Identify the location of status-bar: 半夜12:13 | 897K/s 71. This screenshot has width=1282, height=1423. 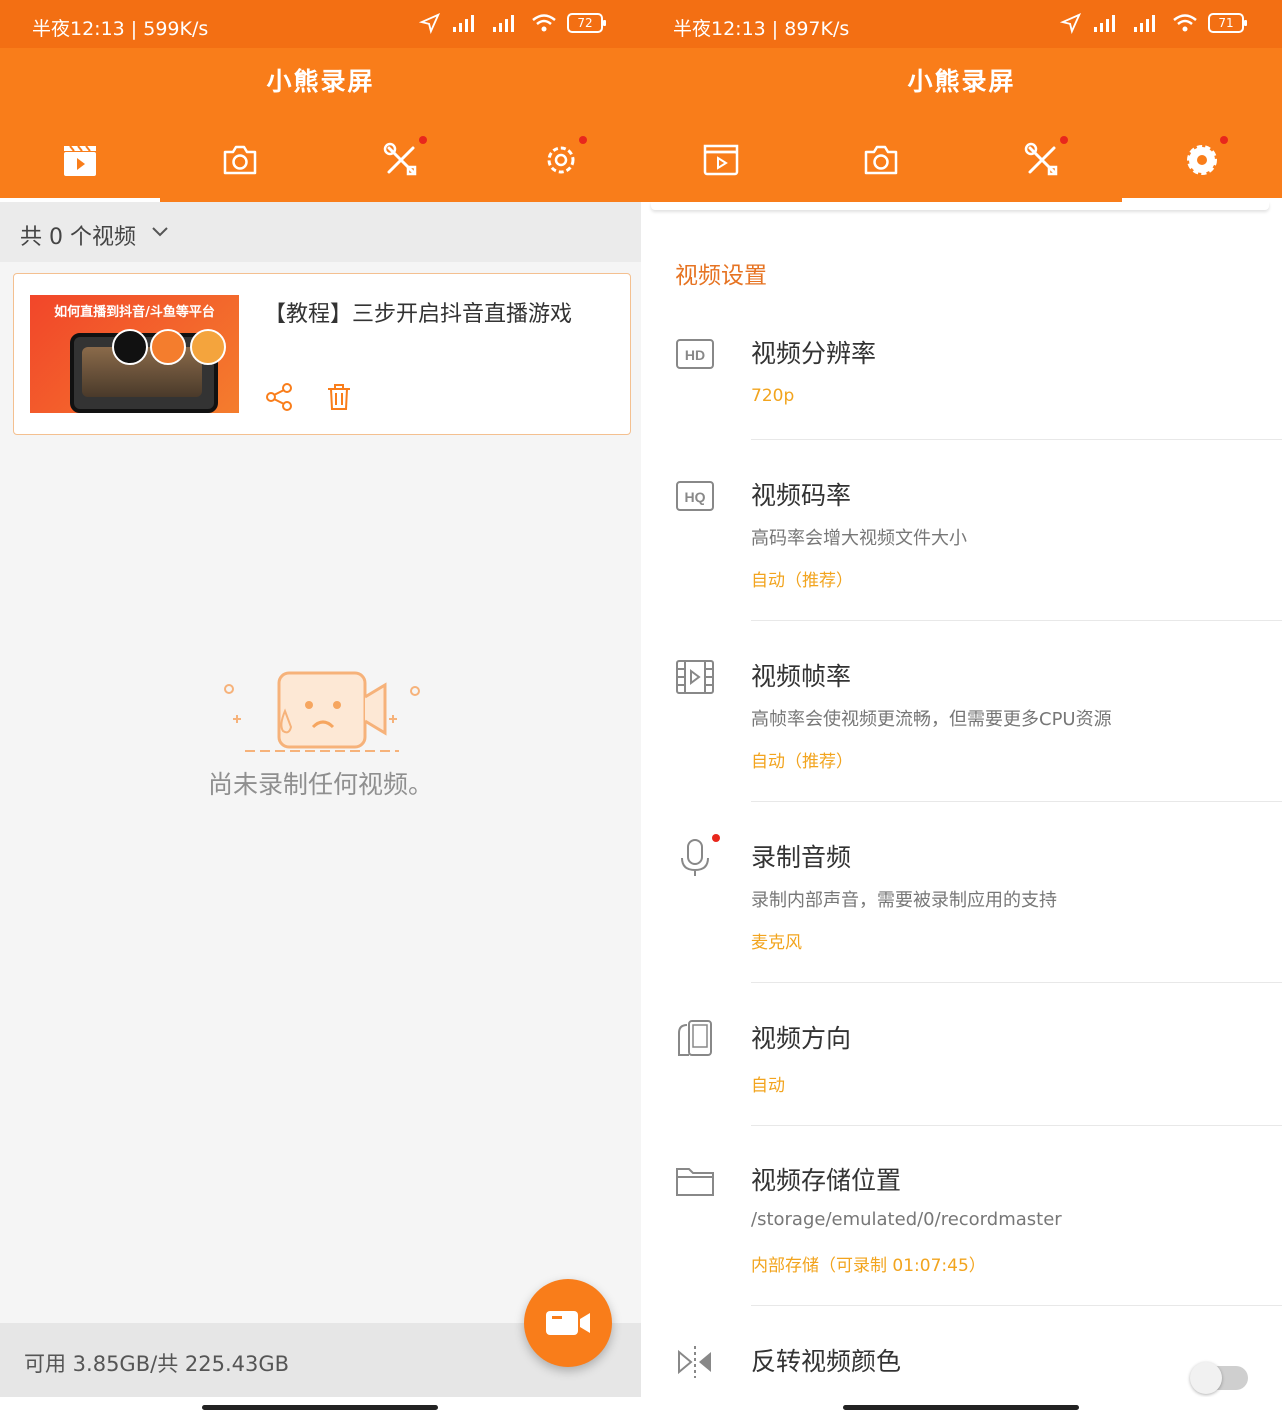
(961, 24).